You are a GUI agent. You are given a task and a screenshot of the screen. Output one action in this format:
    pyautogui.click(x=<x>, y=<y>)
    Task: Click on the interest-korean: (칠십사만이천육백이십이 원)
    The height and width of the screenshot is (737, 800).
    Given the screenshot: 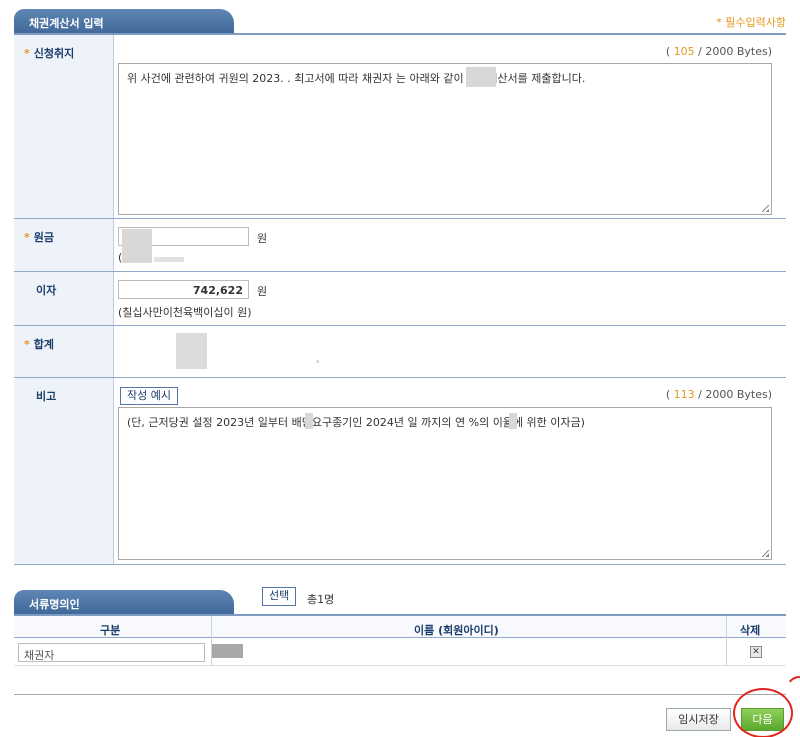 What is the action you would take?
    pyautogui.click(x=185, y=312)
    